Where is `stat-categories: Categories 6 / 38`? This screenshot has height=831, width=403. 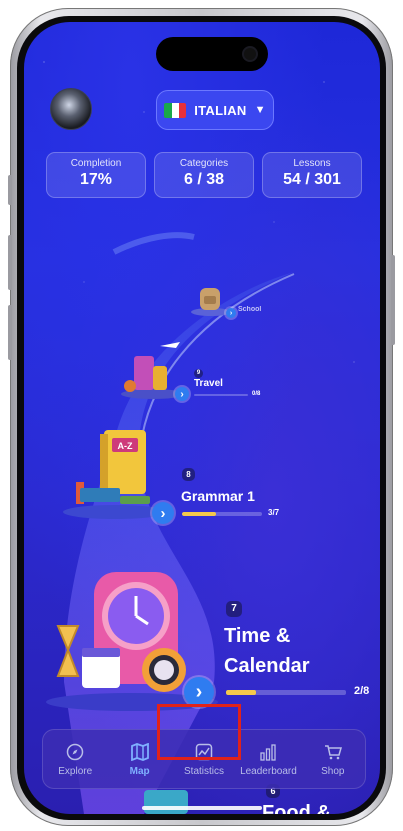 stat-categories: Categories 6 / 38 is located at coordinates (204, 175).